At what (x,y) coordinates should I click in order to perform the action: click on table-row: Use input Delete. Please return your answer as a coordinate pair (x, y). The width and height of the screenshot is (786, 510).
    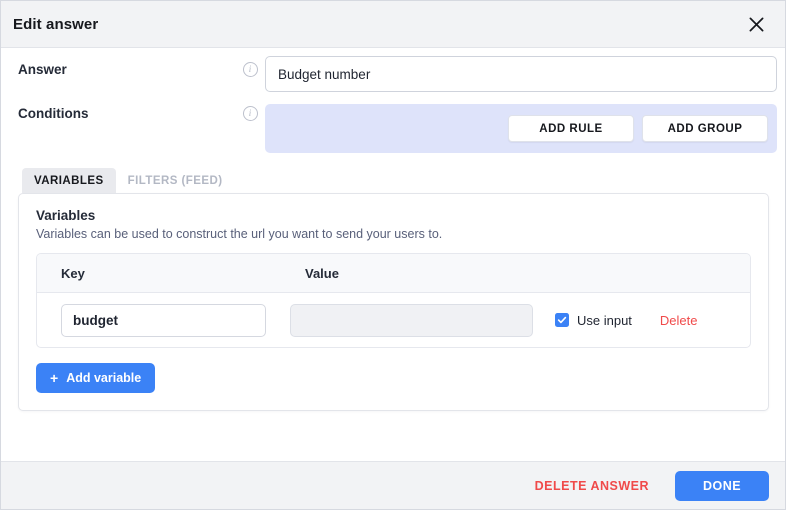
    Looking at the image, I should click on (393, 320).